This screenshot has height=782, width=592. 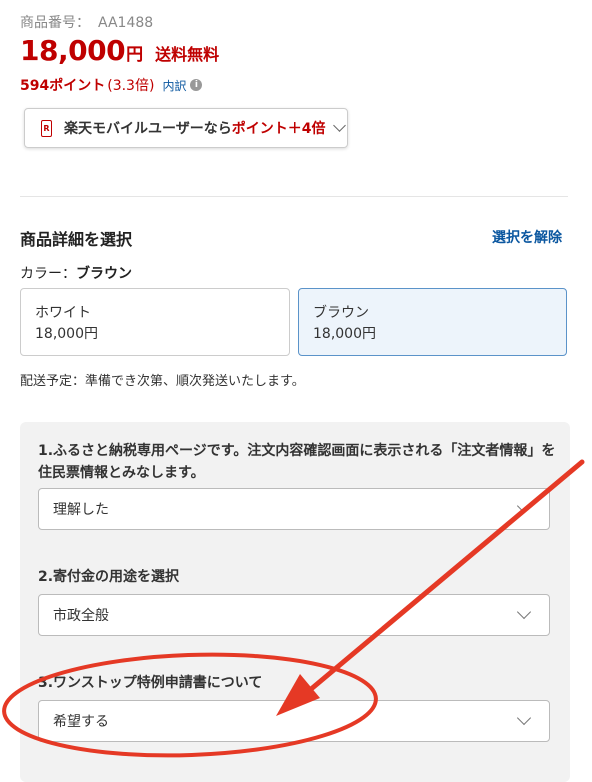 What do you see at coordinates (278, 129) in the screenshot?
I see `mobile-banner-points: ポイント＋4倍` at bounding box center [278, 129].